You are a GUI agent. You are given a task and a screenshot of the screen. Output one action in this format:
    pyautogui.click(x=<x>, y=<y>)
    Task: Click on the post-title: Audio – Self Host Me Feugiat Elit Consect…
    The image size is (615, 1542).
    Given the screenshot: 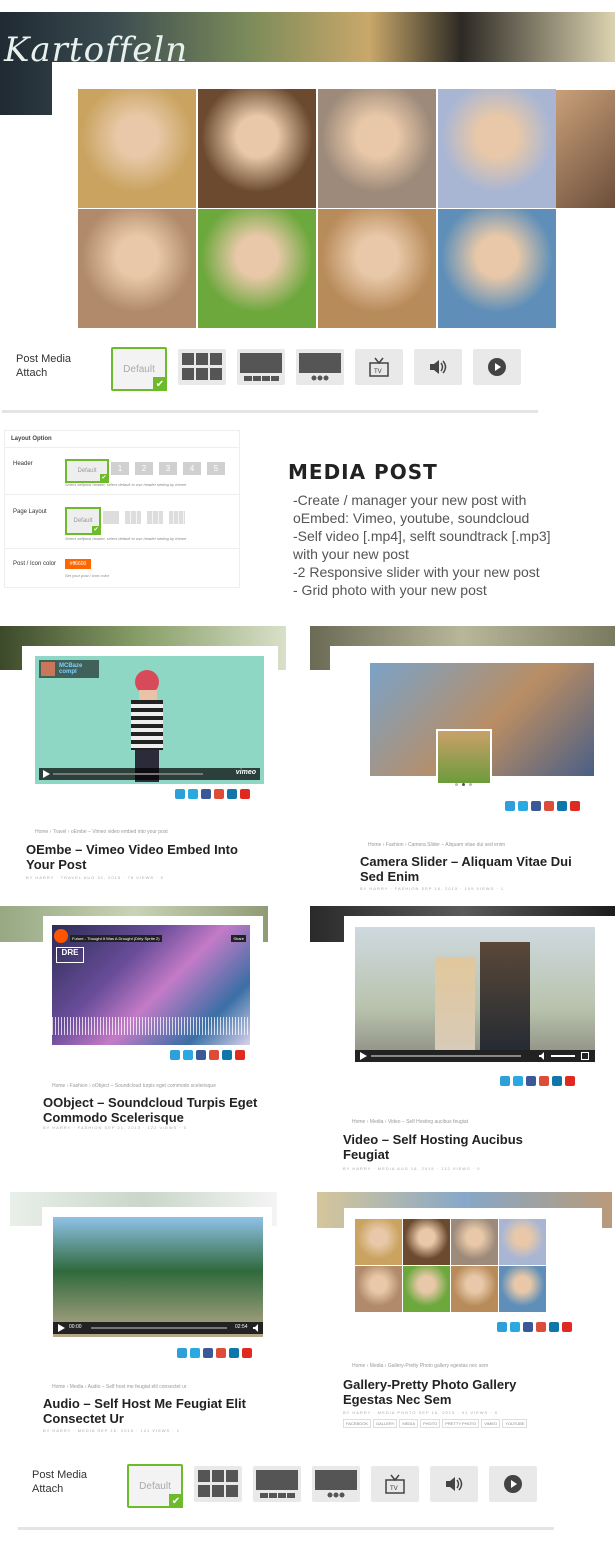 What is the action you would take?
    pyautogui.click(x=144, y=1411)
    